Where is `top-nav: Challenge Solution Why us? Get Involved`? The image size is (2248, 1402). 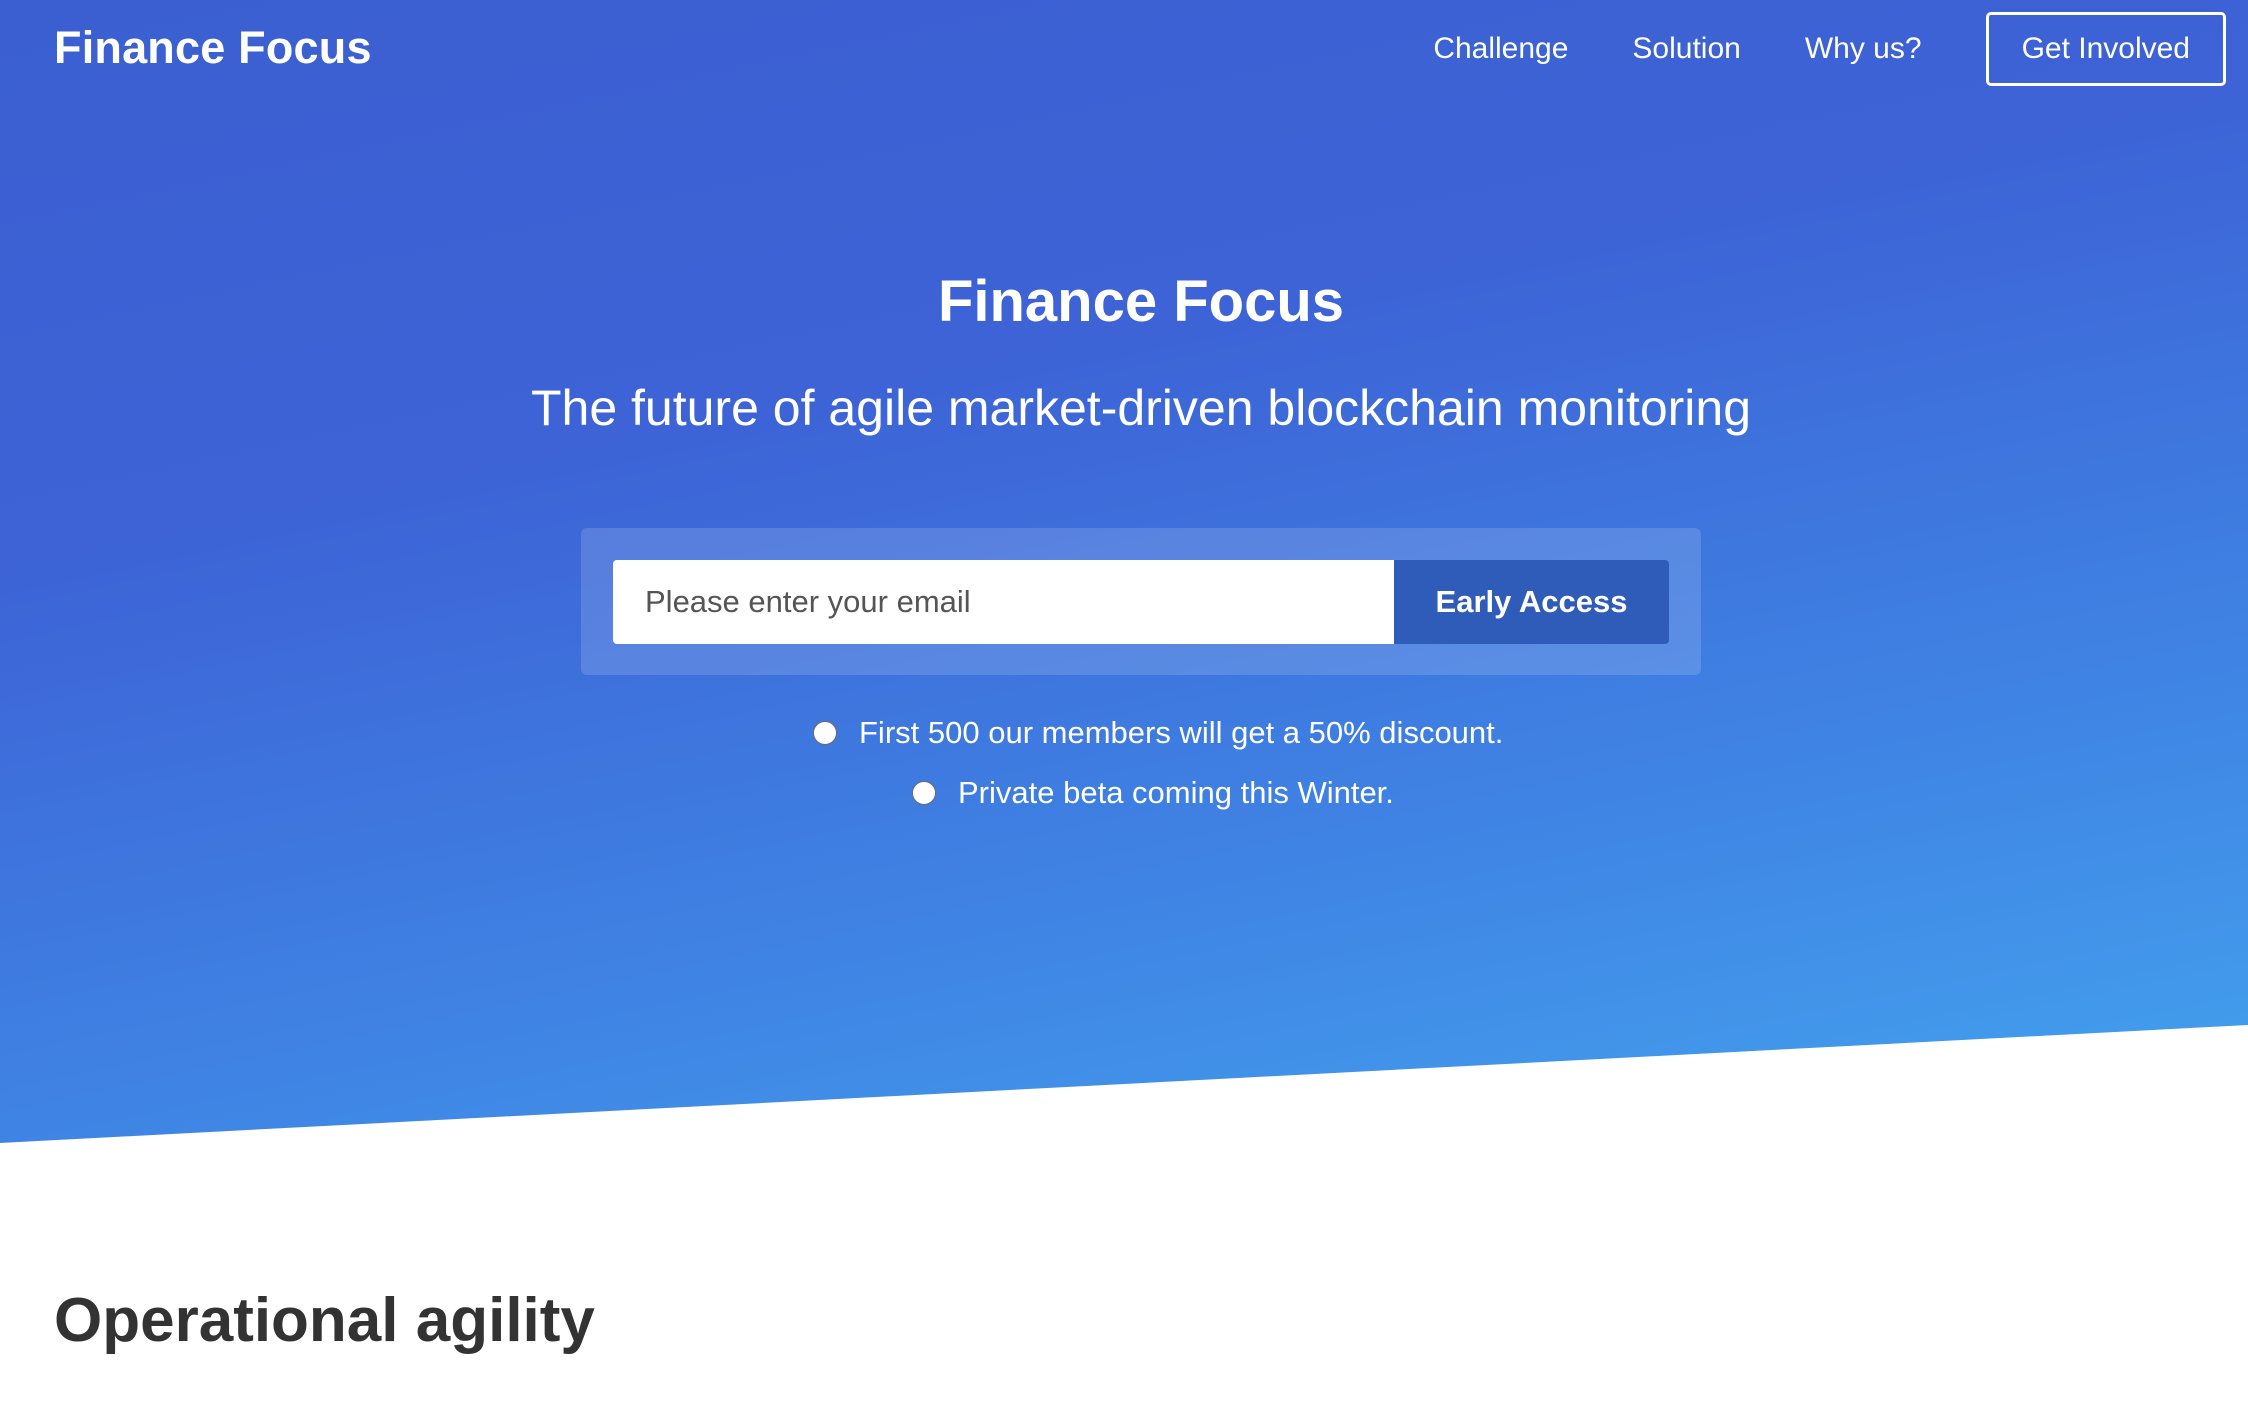
top-nav: Challenge Solution Why us? Get Involved is located at coordinates (1829, 49).